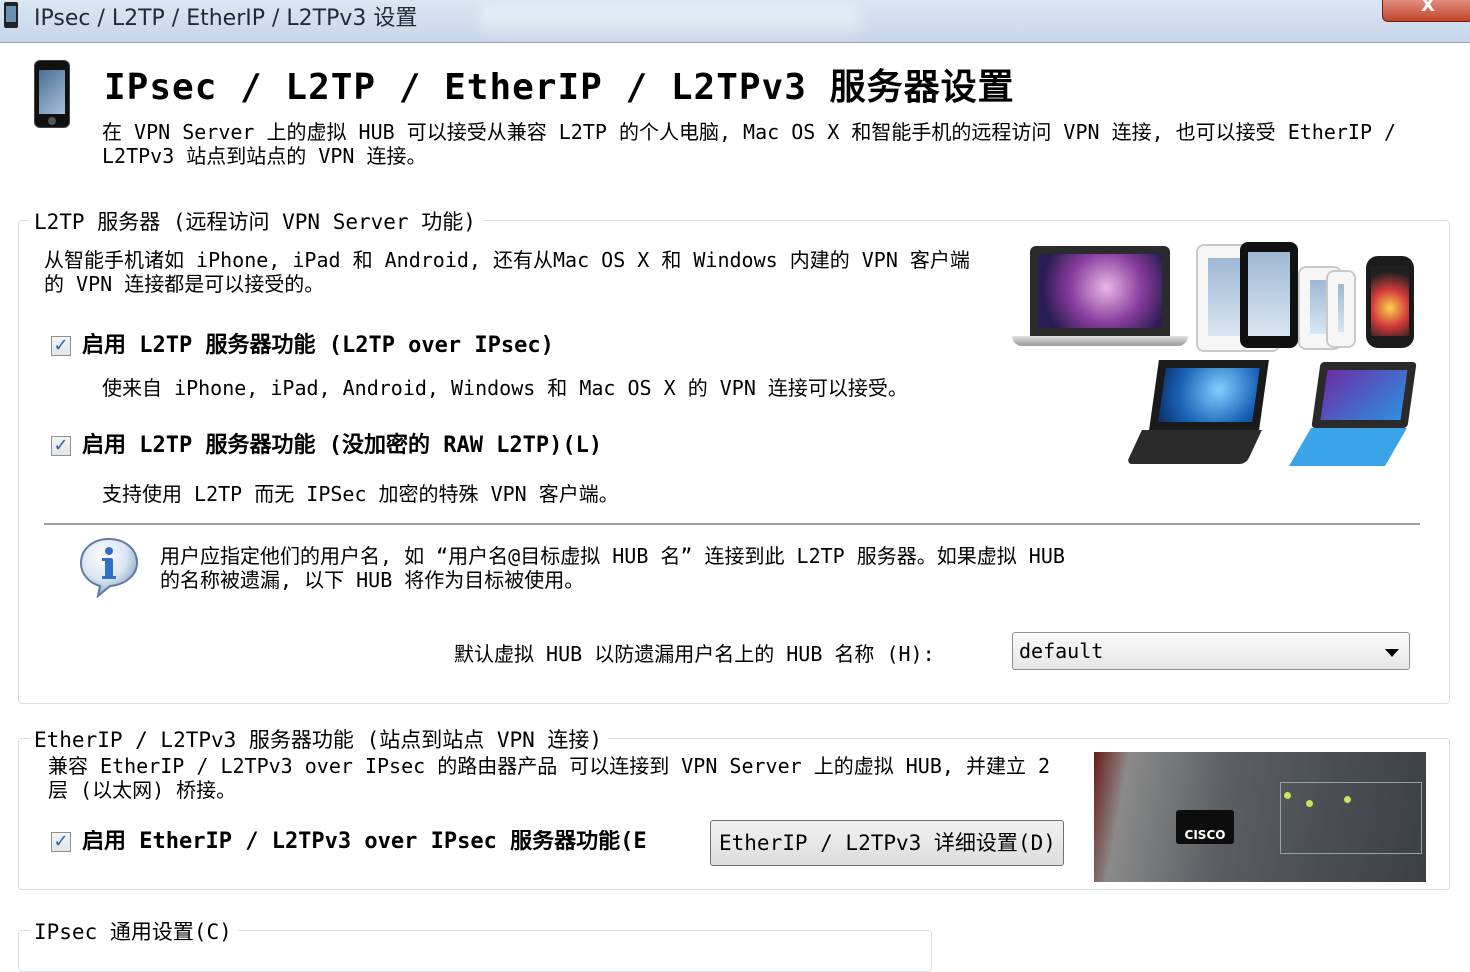 The width and height of the screenshot is (1470, 972). What do you see at coordinates (318, 346) in the screenshot?
I see `l2tp-ipsec-checkbox-label: 启用 L2TP 服务器功能 (L2TP over IPsec)` at bounding box center [318, 346].